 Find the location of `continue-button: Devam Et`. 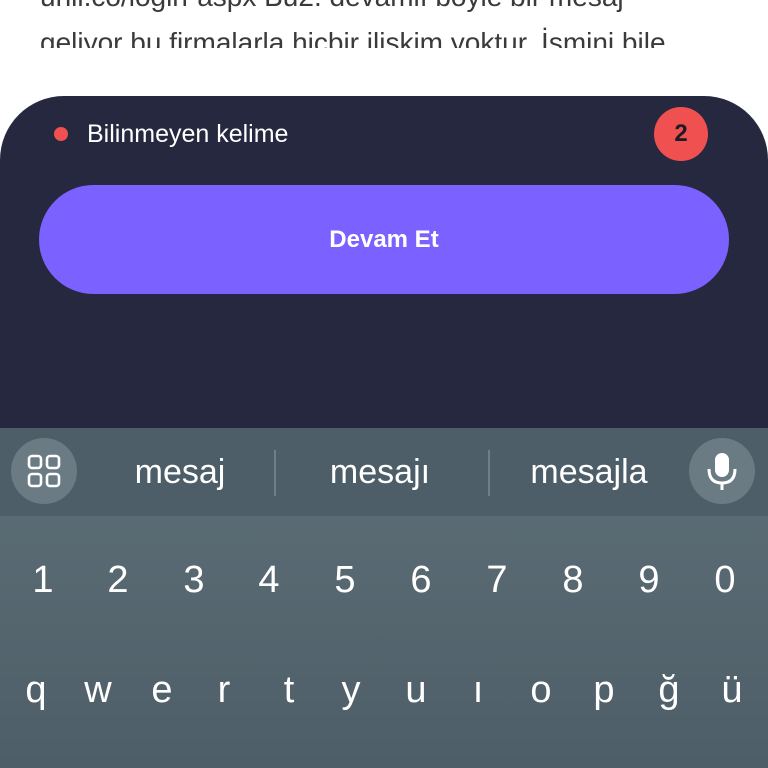

continue-button: Devam Et is located at coordinates (384, 239).